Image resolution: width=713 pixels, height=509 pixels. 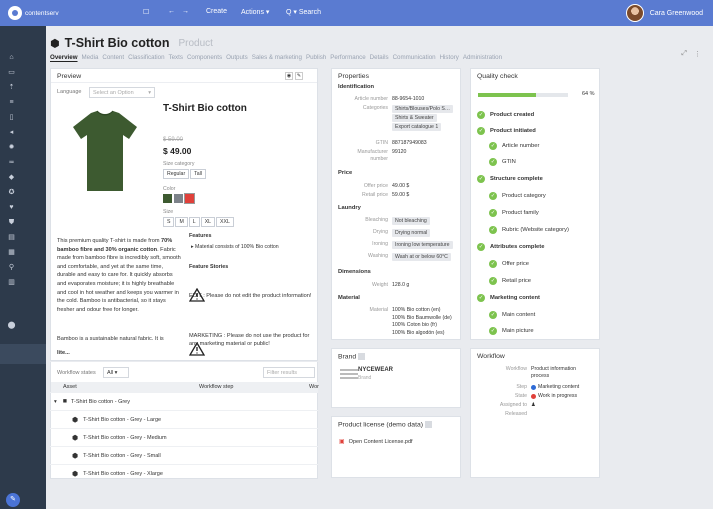 I want to click on upload-icon: ⇡, so click(x=11, y=87).